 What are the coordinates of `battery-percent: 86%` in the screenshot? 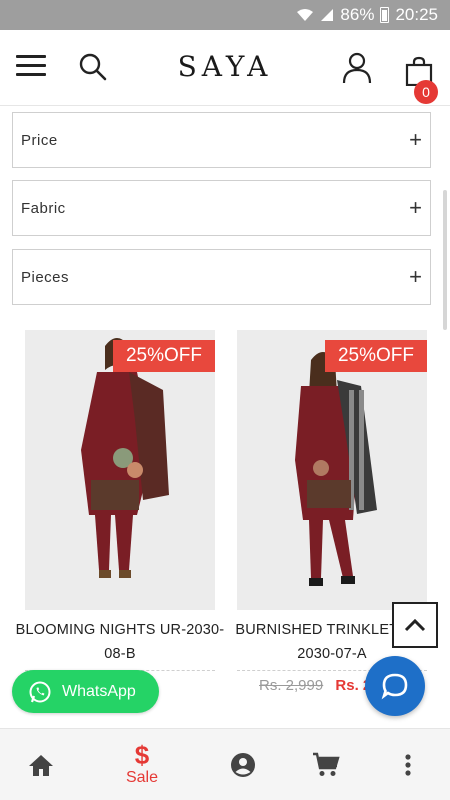 It's located at (357, 14).